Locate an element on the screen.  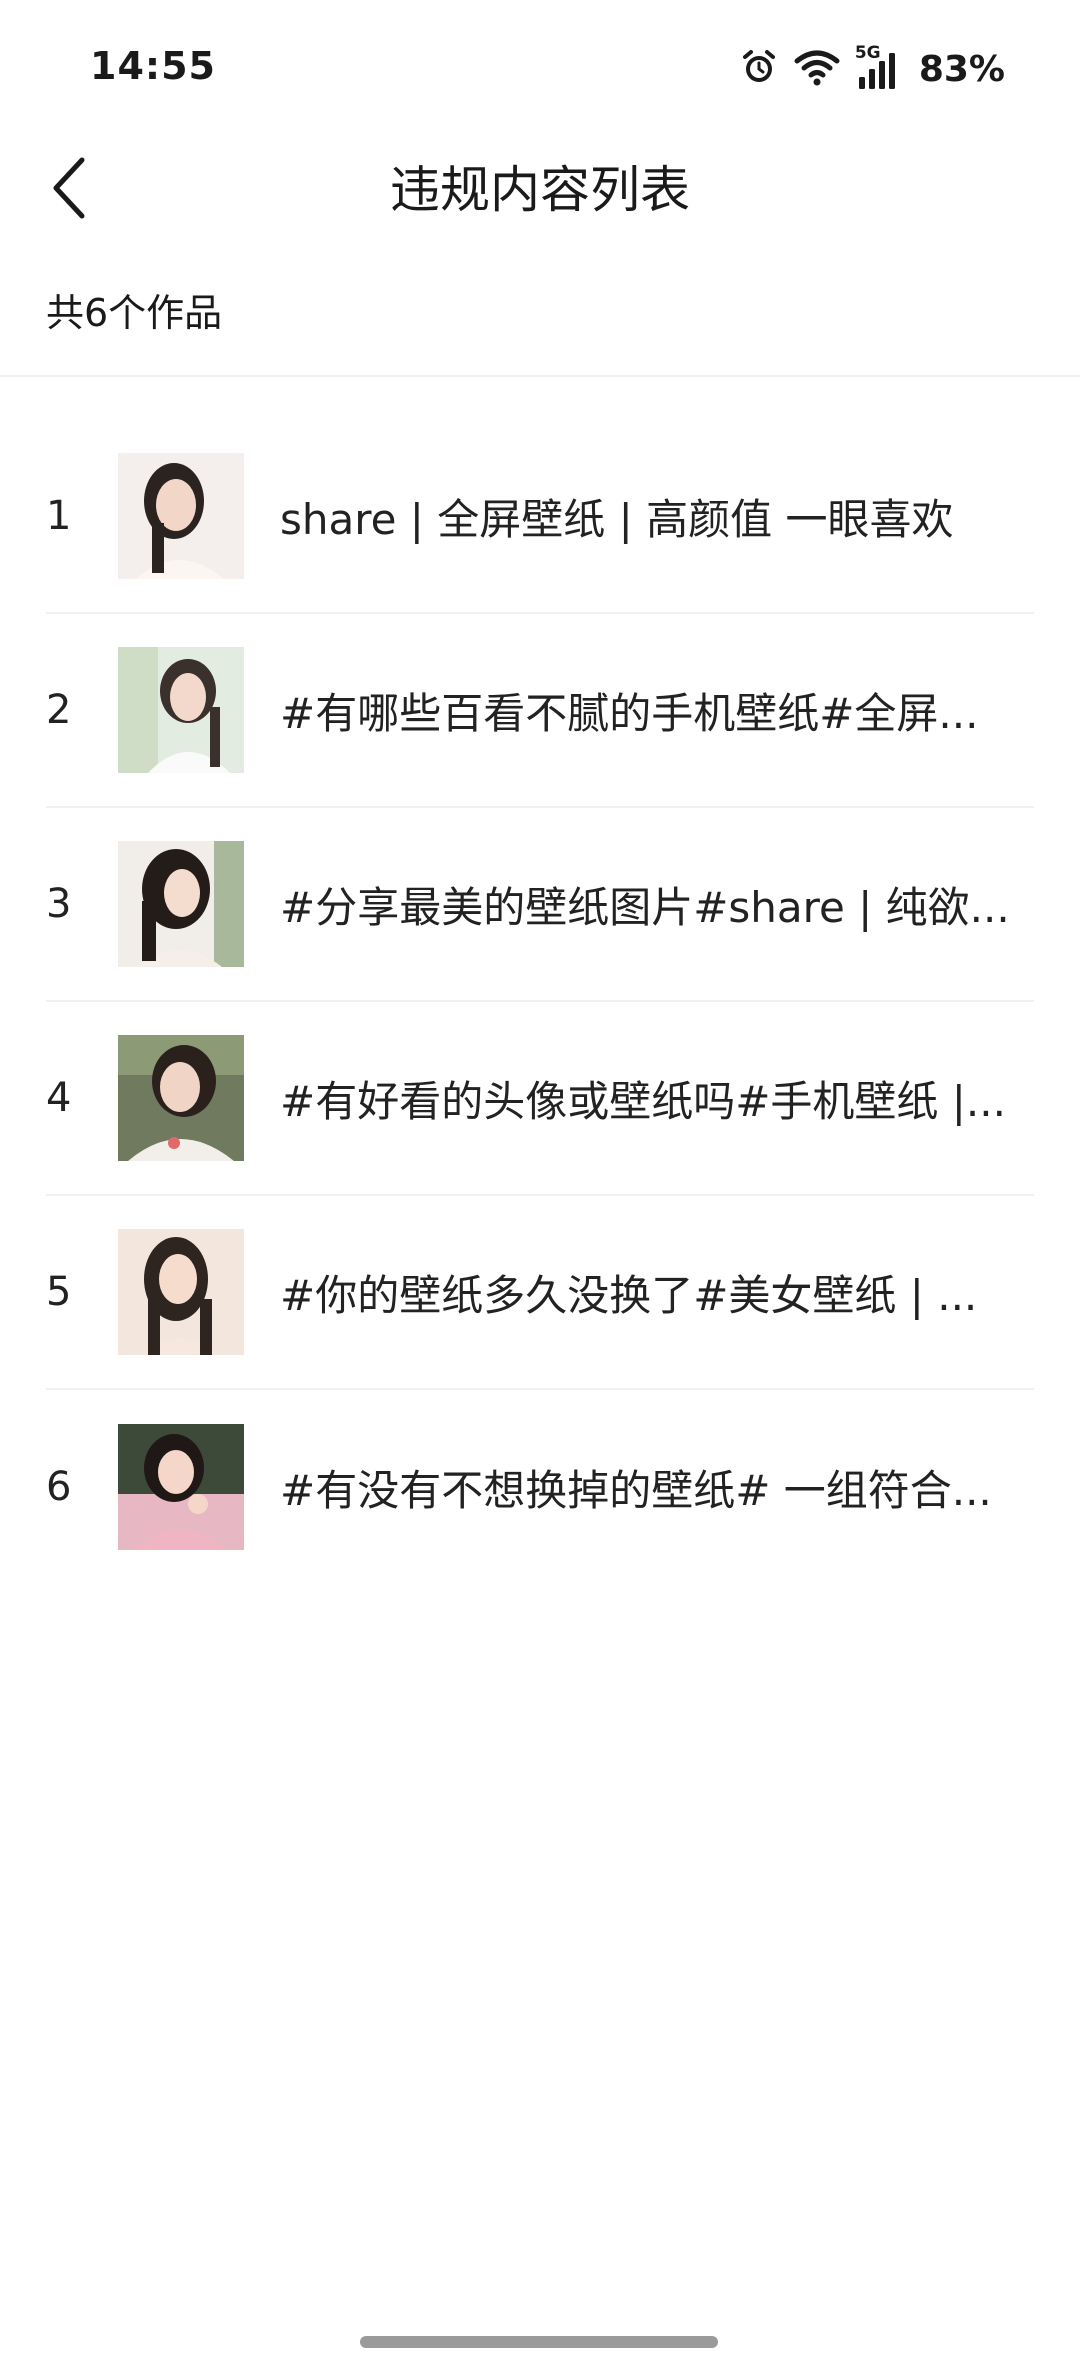
alarm-icon is located at coordinates (759, 69).